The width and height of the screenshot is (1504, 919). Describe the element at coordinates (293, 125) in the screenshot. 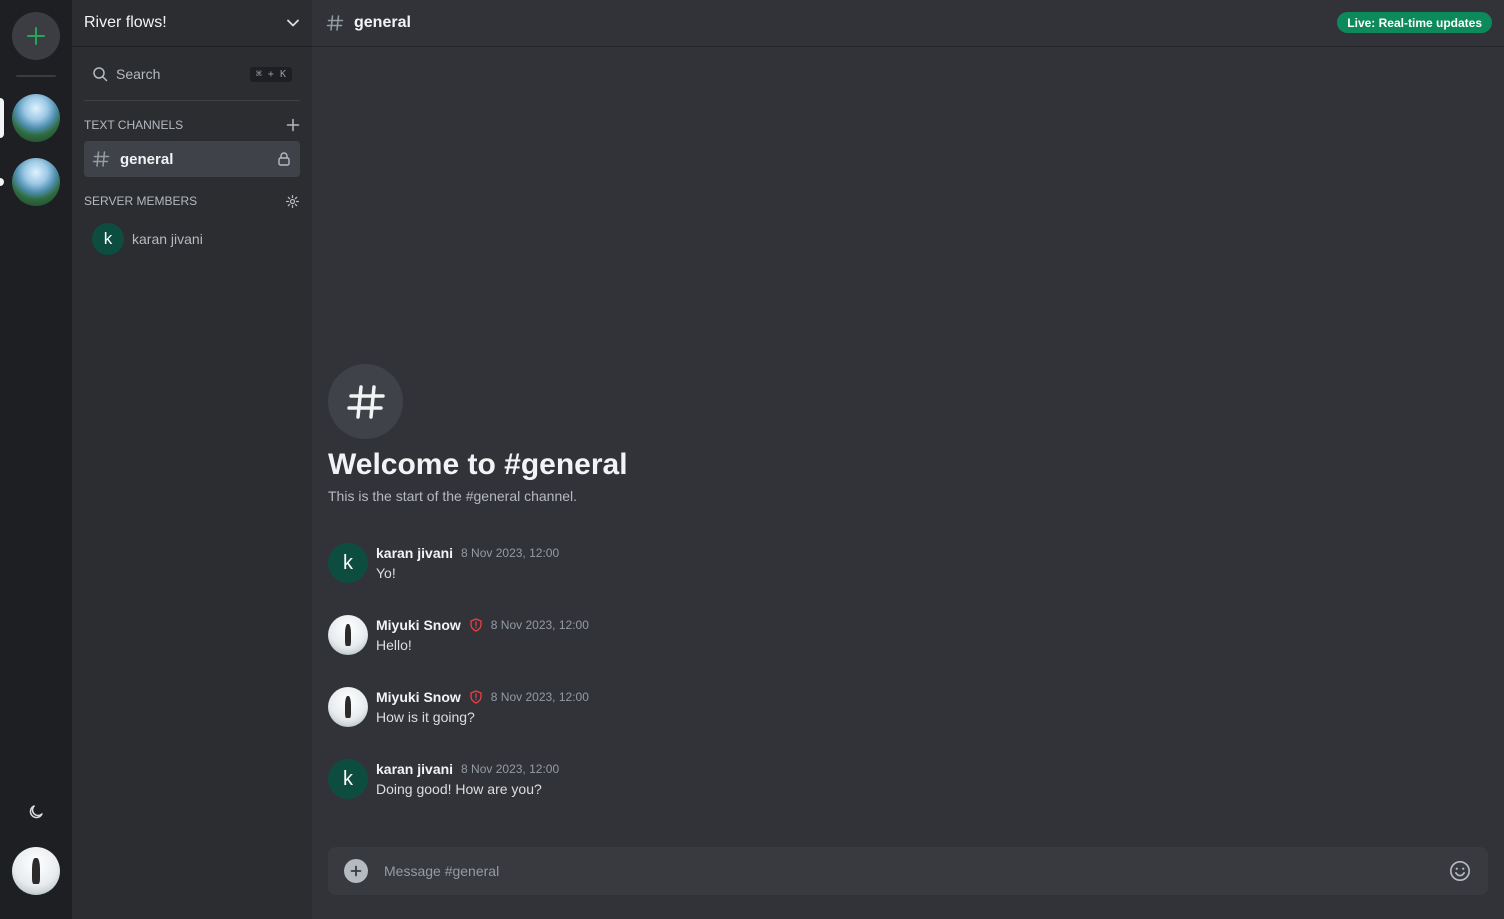

I see `add-channel-icon` at that location.